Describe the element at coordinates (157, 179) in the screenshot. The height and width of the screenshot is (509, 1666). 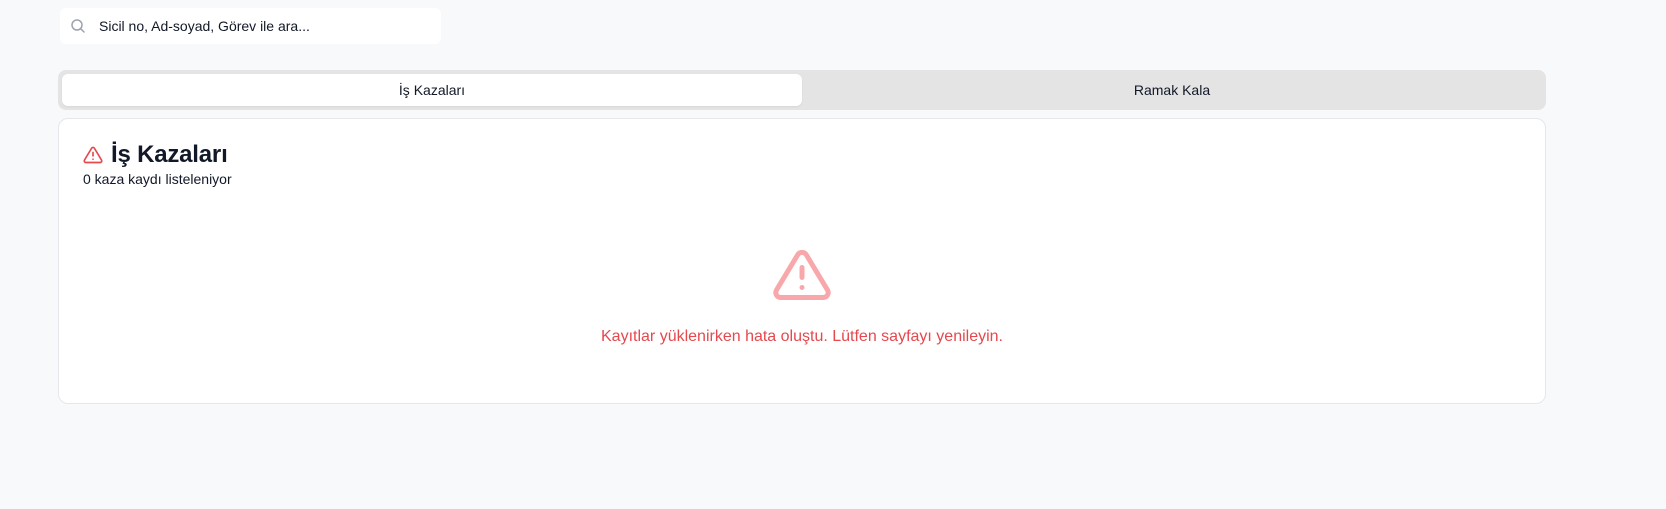
I see `record-count: 0 kaza kaydı listeleniyor` at that location.